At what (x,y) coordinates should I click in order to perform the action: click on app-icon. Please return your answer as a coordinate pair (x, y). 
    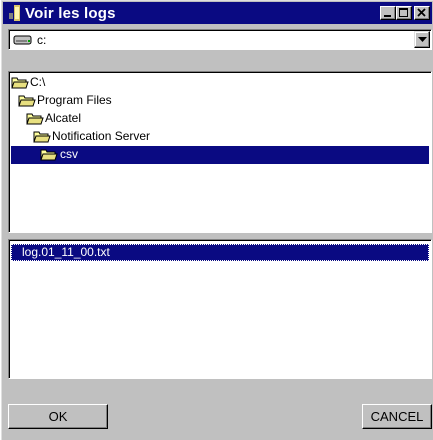
    Looking at the image, I should click on (14, 13).